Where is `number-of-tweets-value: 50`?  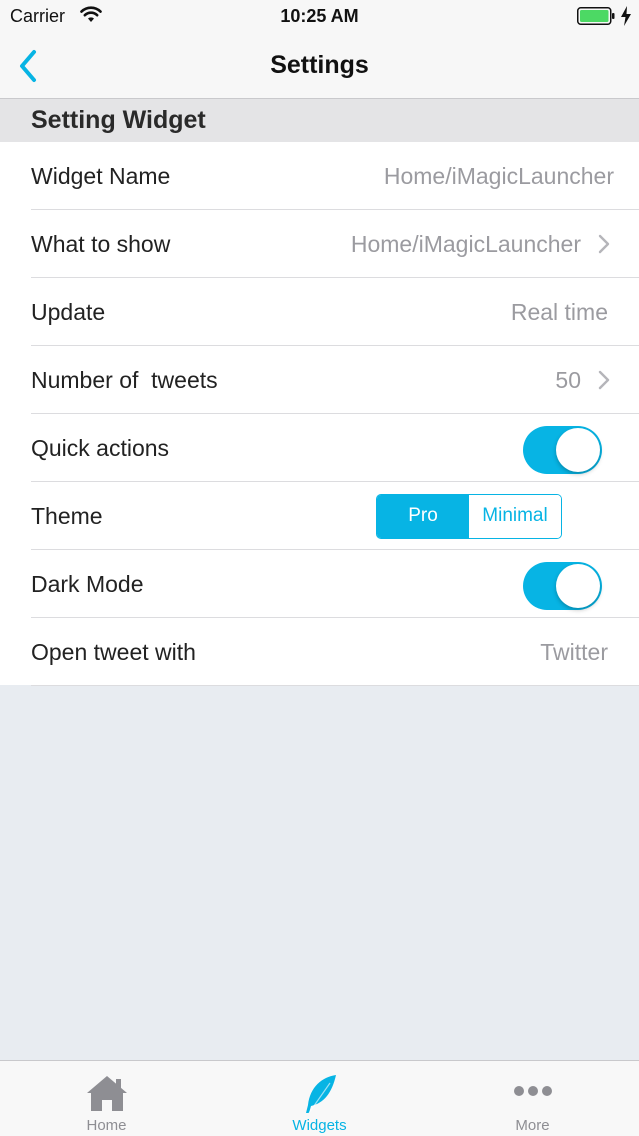
number-of-tweets-value: 50 is located at coordinates (568, 380).